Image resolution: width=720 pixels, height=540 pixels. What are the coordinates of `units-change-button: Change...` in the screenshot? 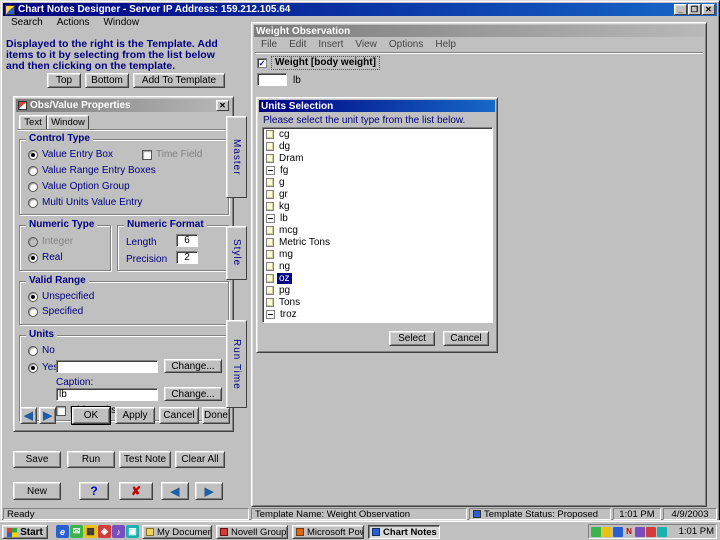 It's located at (193, 366).